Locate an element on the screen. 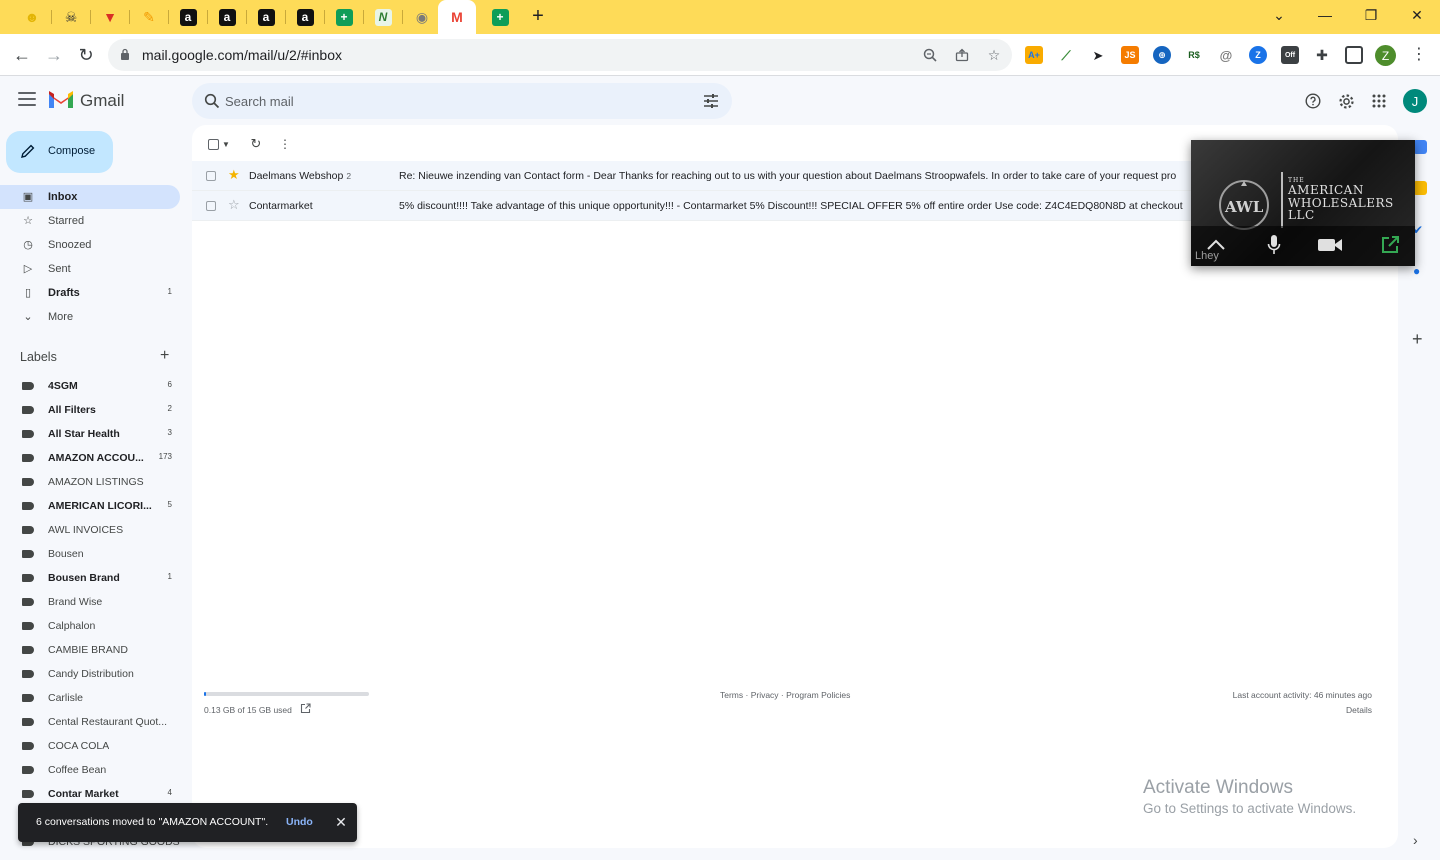 The height and width of the screenshot is (860, 1440). label-item: CAMBIE BRAND is located at coordinates (90, 650).